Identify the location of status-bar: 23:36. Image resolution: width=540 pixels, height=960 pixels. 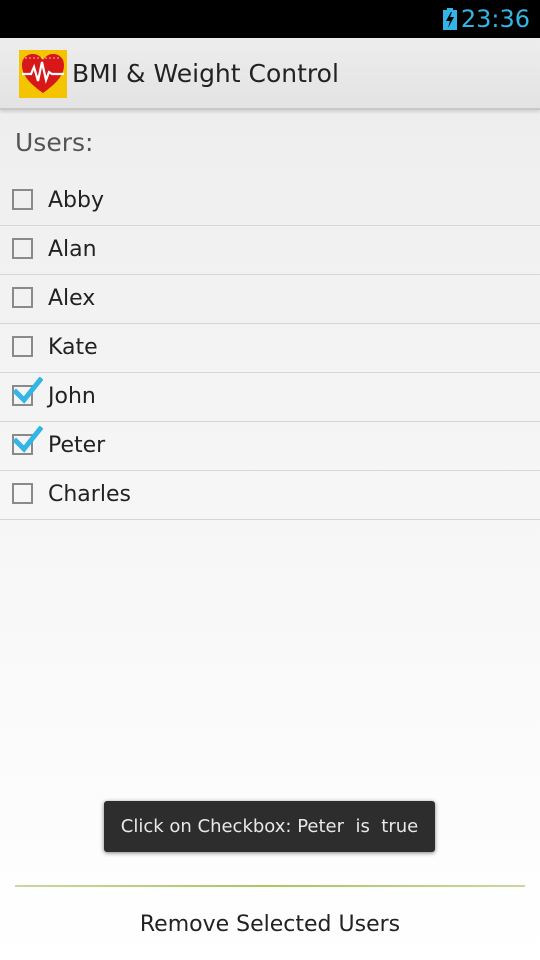
(270, 19).